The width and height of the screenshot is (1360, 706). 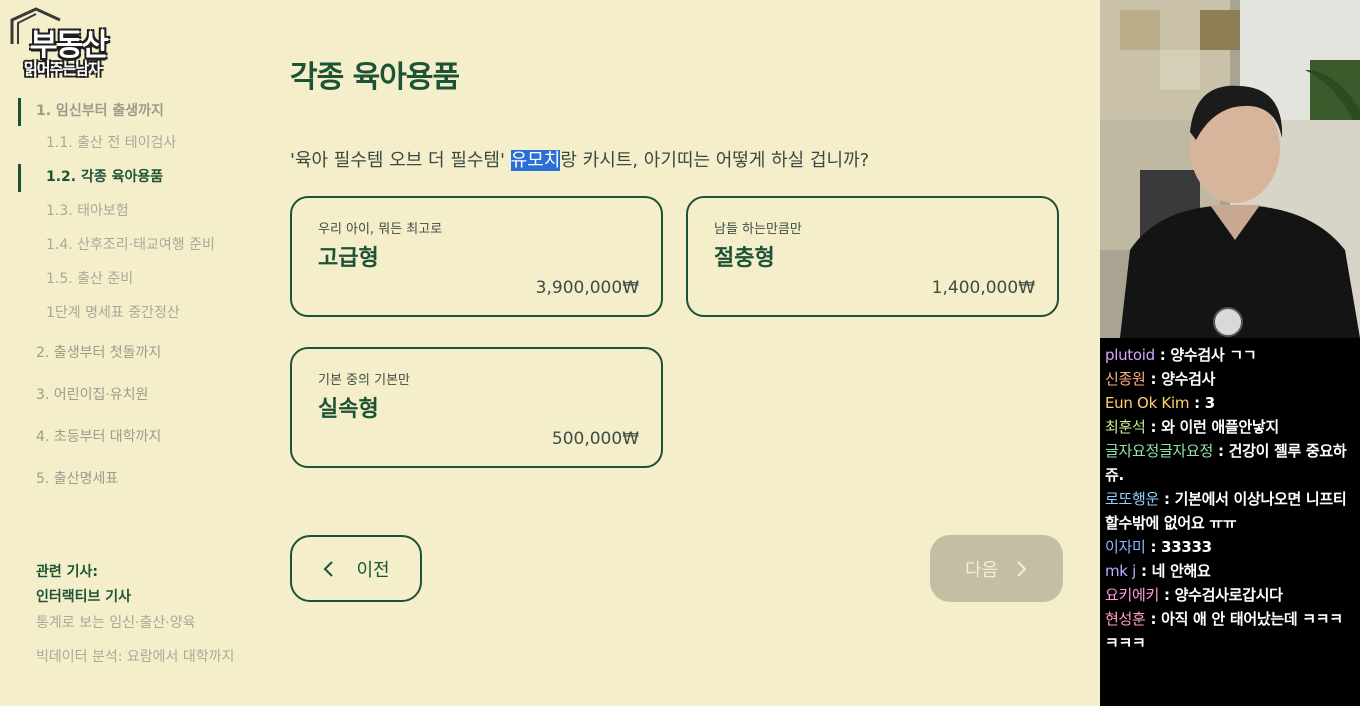 What do you see at coordinates (67, 572) in the screenshot?
I see `related-articles-heading: 관련 기사:` at bounding box center [67, 572].